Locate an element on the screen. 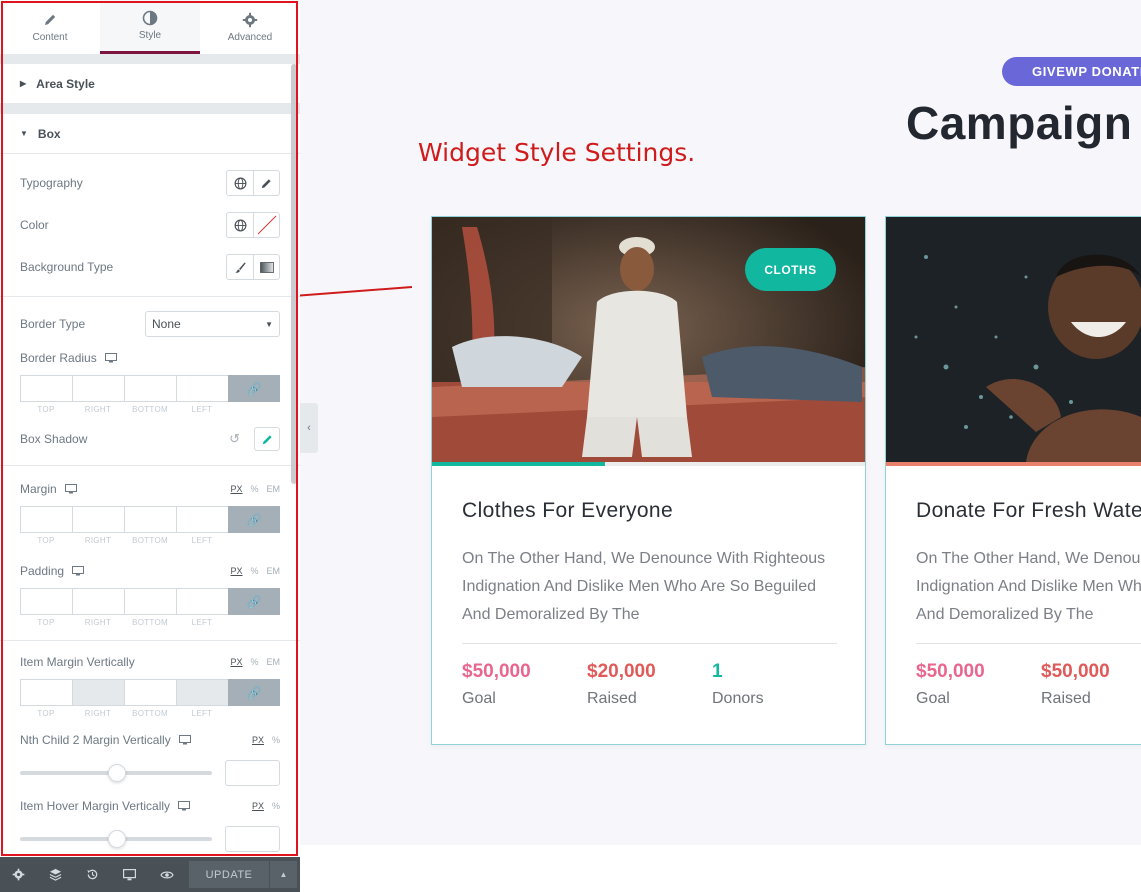 The height and width of the screenshot is (892, 1141). campaign-title: Clothes For Everyone is located at coordinates (567, 511).